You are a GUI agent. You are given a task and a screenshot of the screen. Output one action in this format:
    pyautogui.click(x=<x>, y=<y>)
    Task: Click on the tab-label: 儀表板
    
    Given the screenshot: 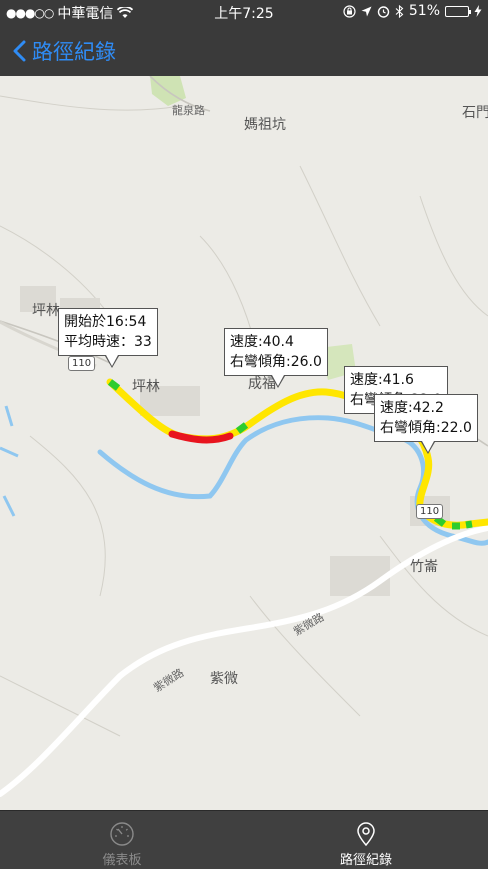 What is the action you would take?
    pyautogui.click(x=122, y=860)
    